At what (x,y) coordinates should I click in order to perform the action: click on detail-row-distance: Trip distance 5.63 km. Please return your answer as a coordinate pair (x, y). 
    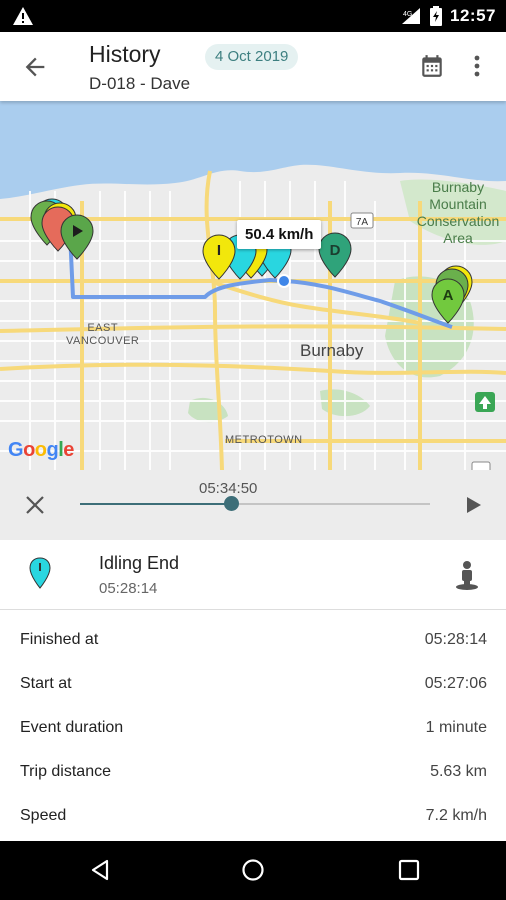
    Looking at the image, I should click on (253, 775).